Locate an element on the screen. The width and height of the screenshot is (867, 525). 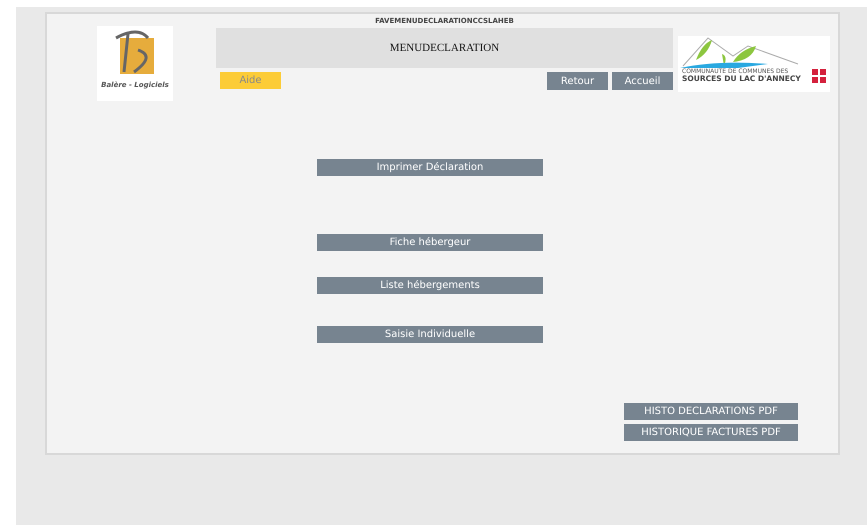
menu-button: Liste hébergements is located at coordinates (430, 285).